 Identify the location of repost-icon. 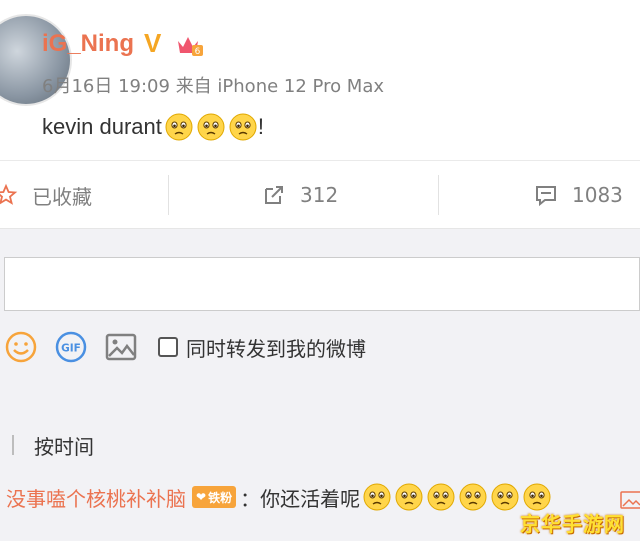
(274, 195).